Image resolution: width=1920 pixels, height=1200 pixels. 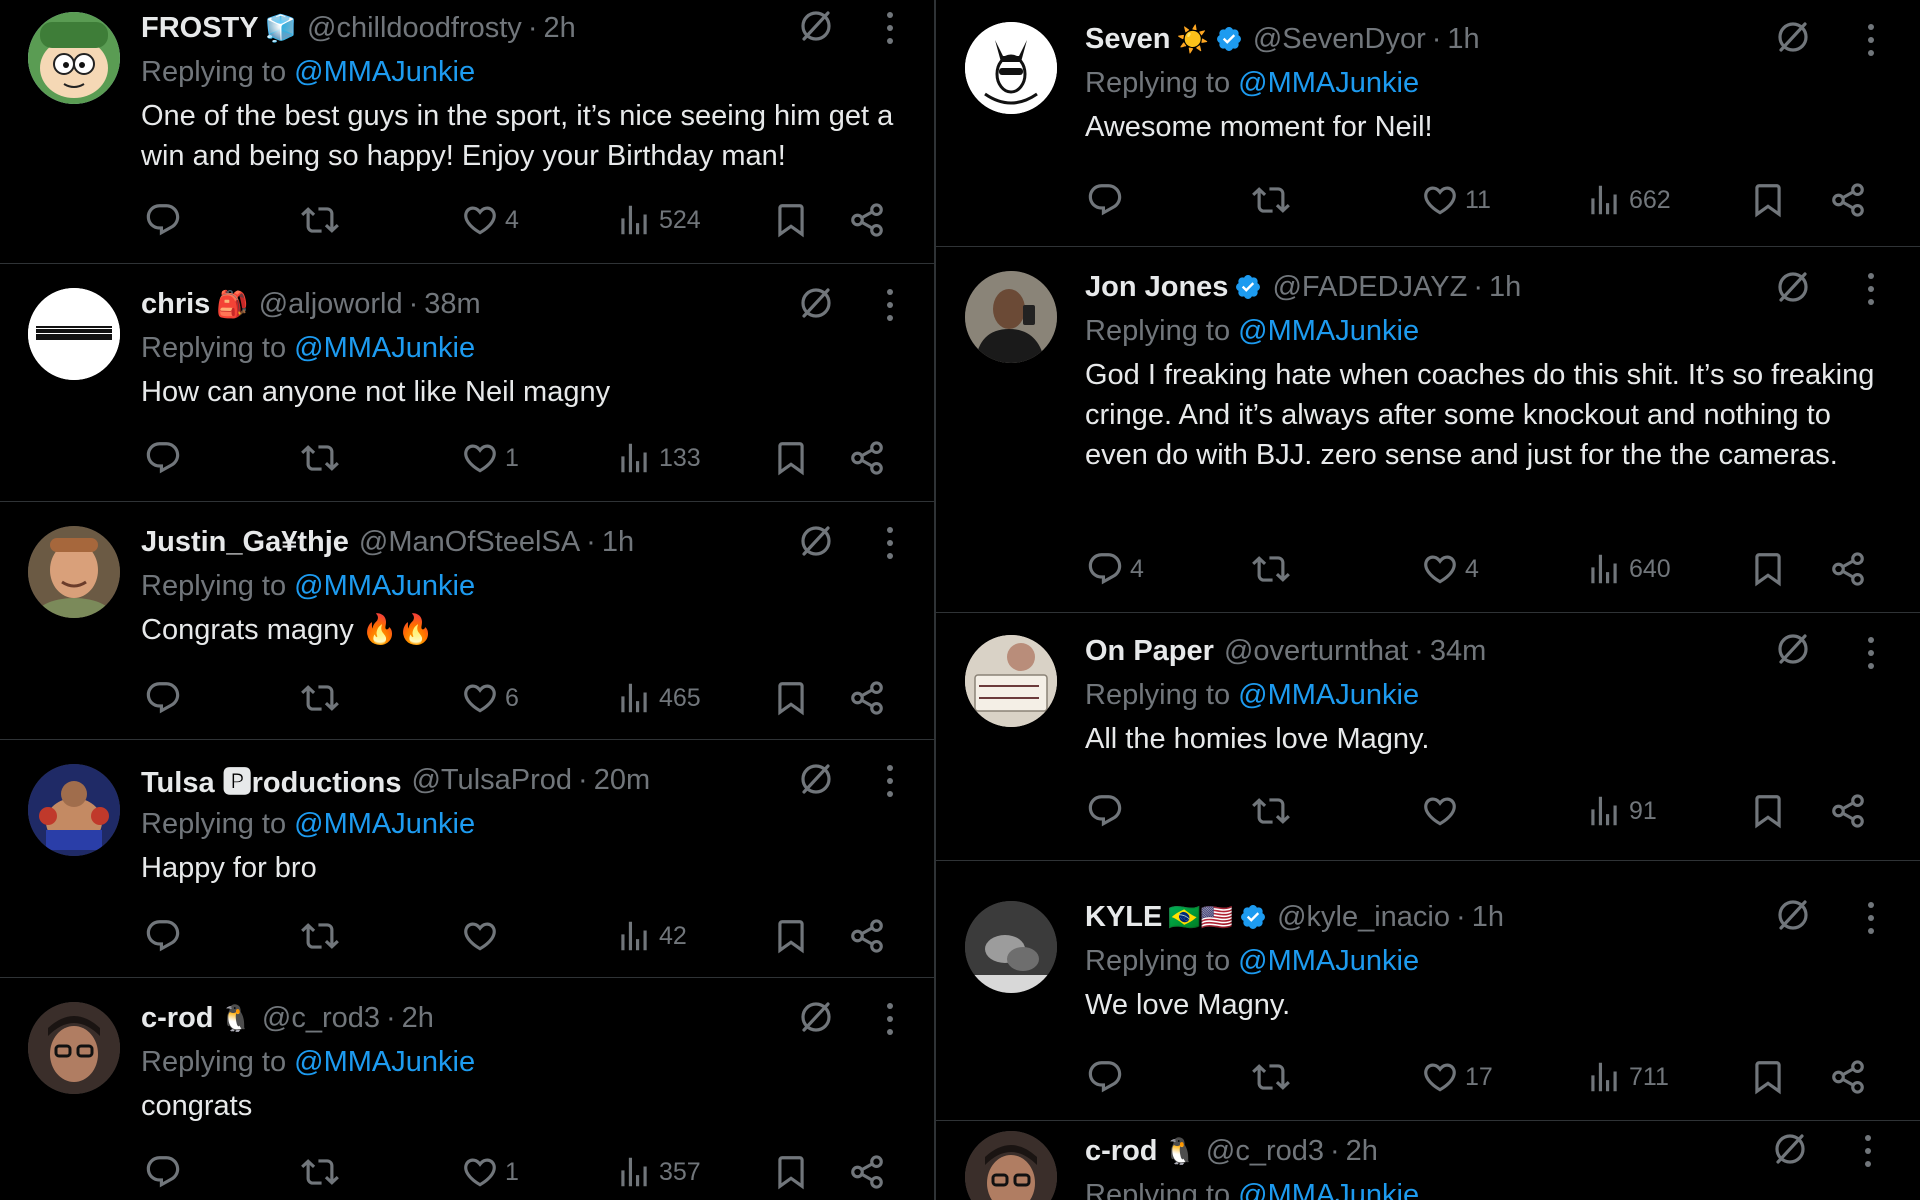 What do you see at coordinates (1628, 569) in the screenshot?
I see `views-button: 640` at bounding box center [1628, 569].